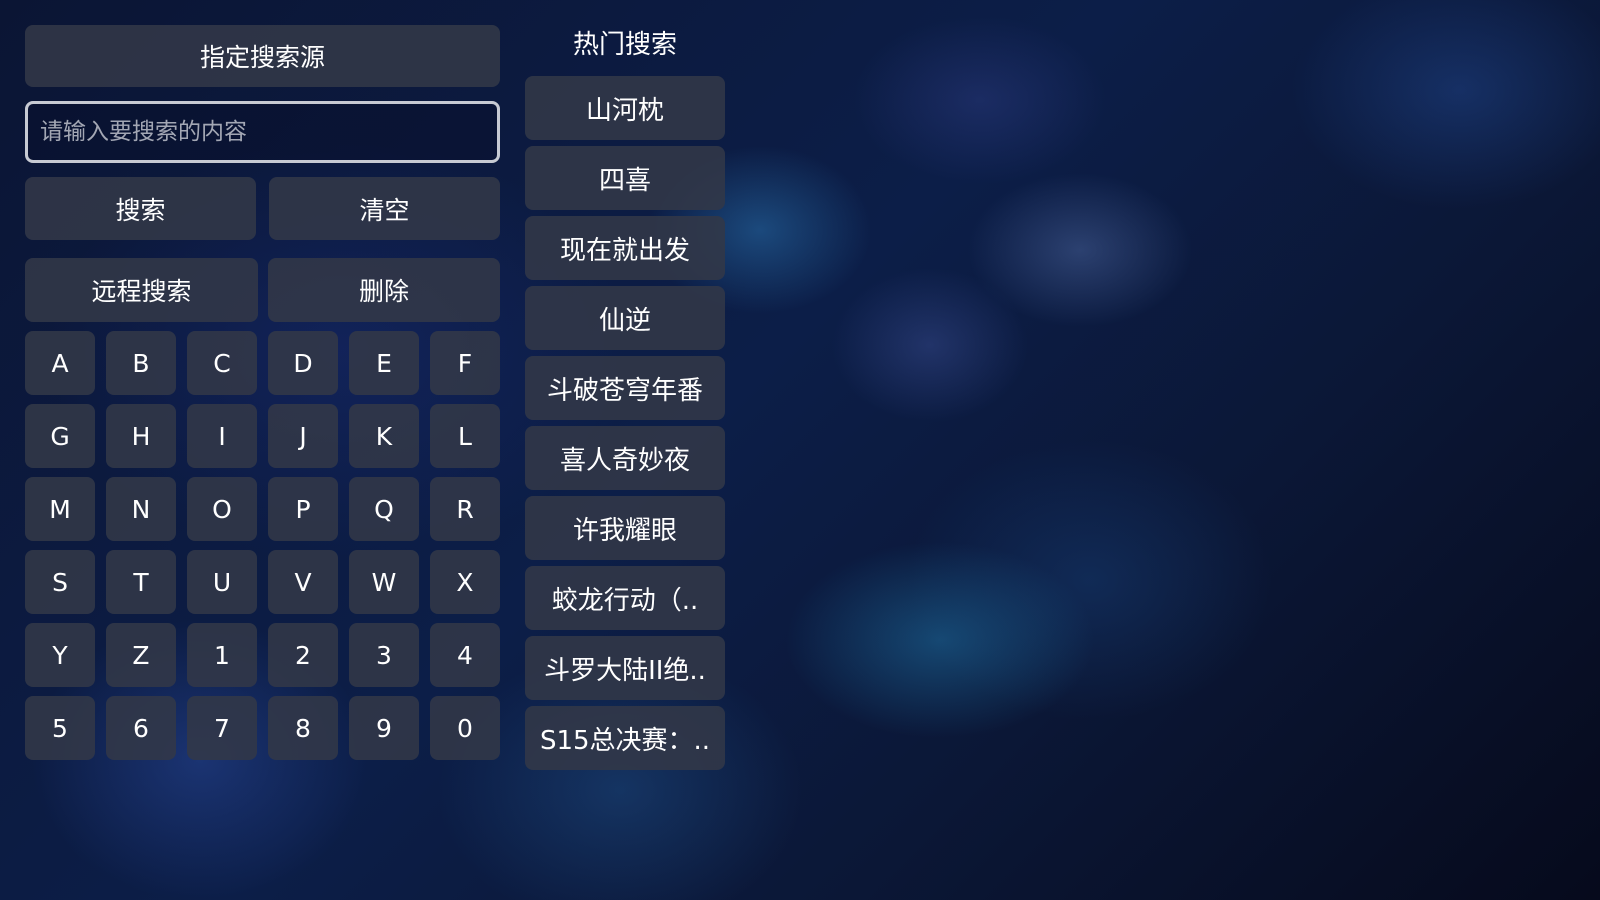 This screenshot has width=1600, height=900. I want to click on hot-search-item: 喜人奇妙夜, so click(625, 458).